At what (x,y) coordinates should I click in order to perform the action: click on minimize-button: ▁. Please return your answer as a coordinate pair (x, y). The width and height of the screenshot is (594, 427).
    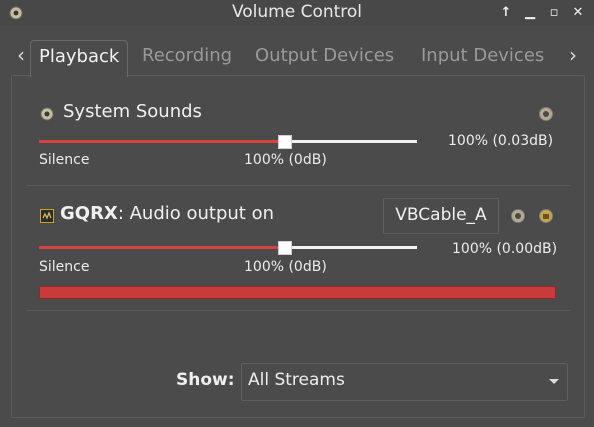
    Looking at the image, I should click on (530, 13).